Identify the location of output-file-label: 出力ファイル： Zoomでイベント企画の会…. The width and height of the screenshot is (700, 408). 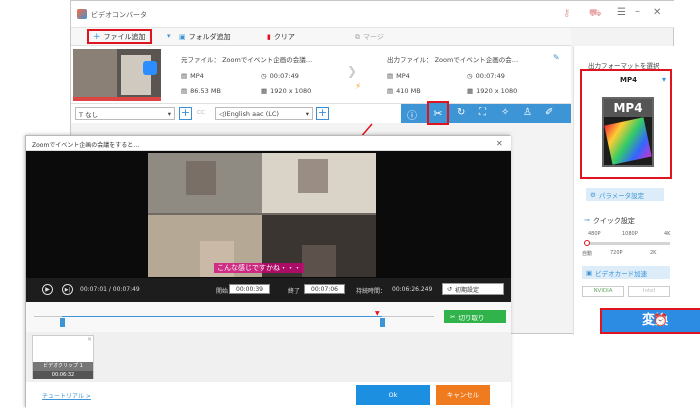
(453, 60).